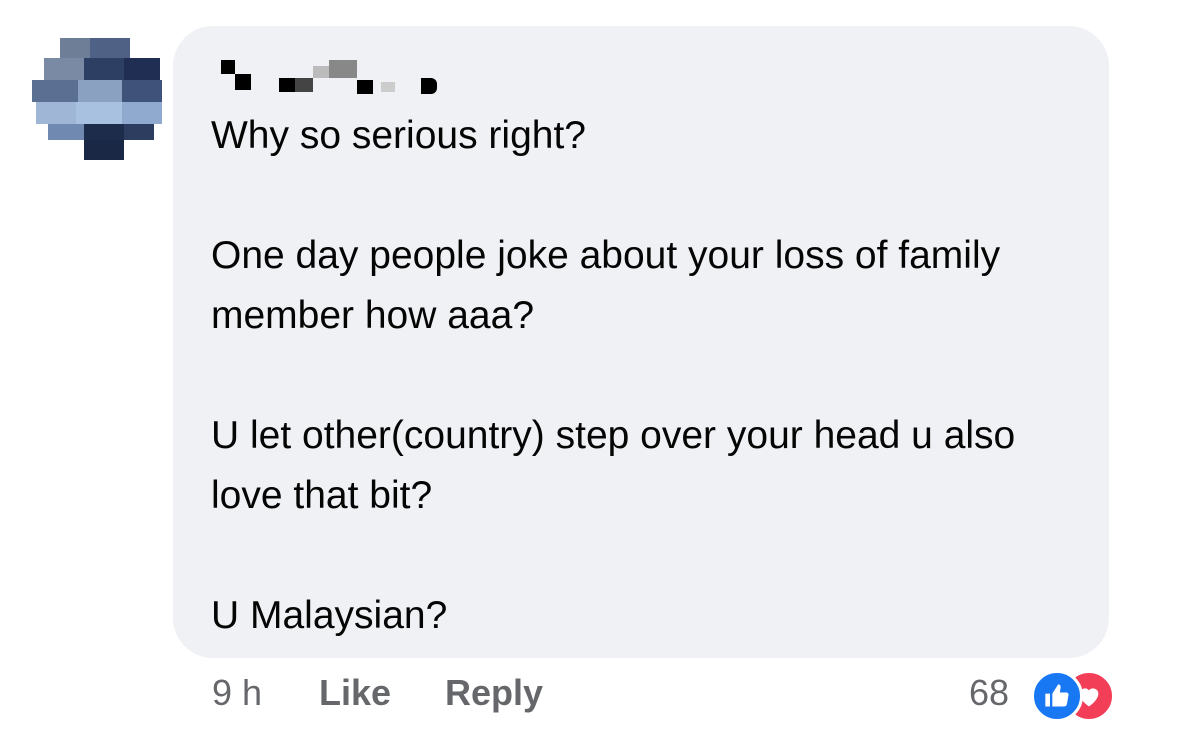 This screenshot has height=736, width=1179. I want to click on comment-line: Why so serious right?, so click(398, 135).